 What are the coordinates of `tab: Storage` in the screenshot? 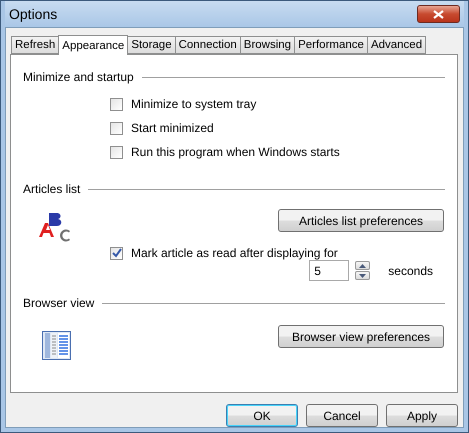 It's located at (151, 45).